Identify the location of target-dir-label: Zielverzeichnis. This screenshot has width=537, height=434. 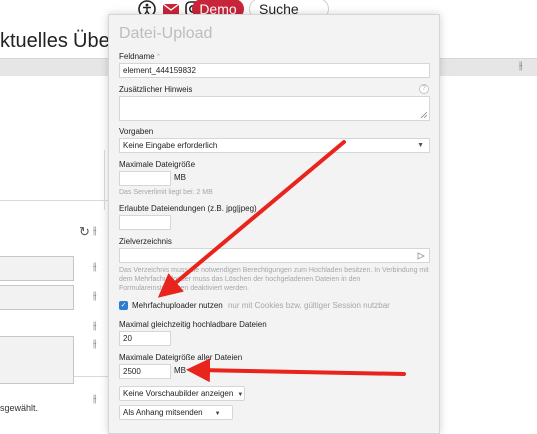
(145, 241).